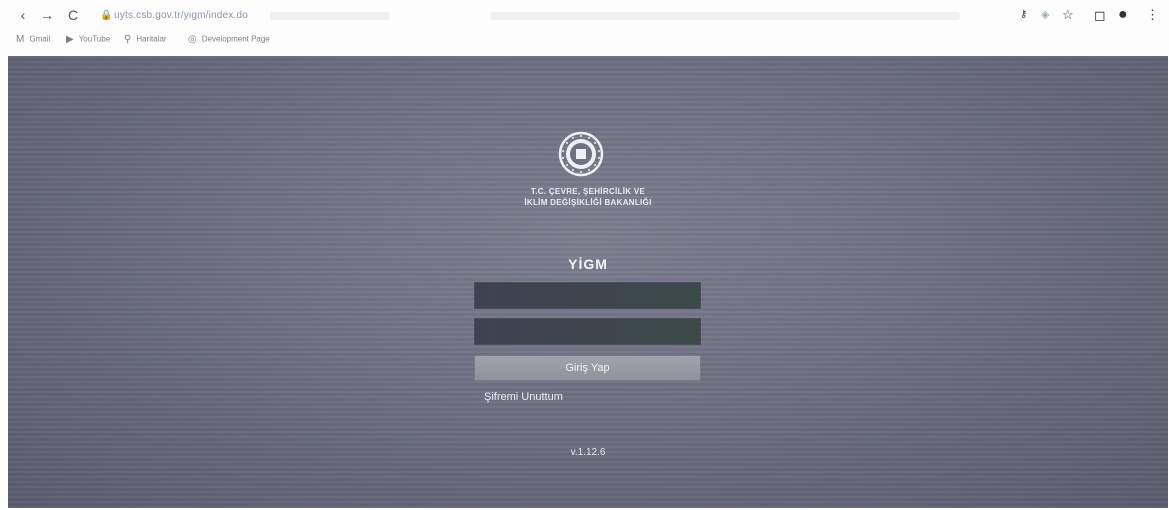 The height and width of the screenshot is (510, 1169). I want to click on back-icon: ‹, so click(23, 15).